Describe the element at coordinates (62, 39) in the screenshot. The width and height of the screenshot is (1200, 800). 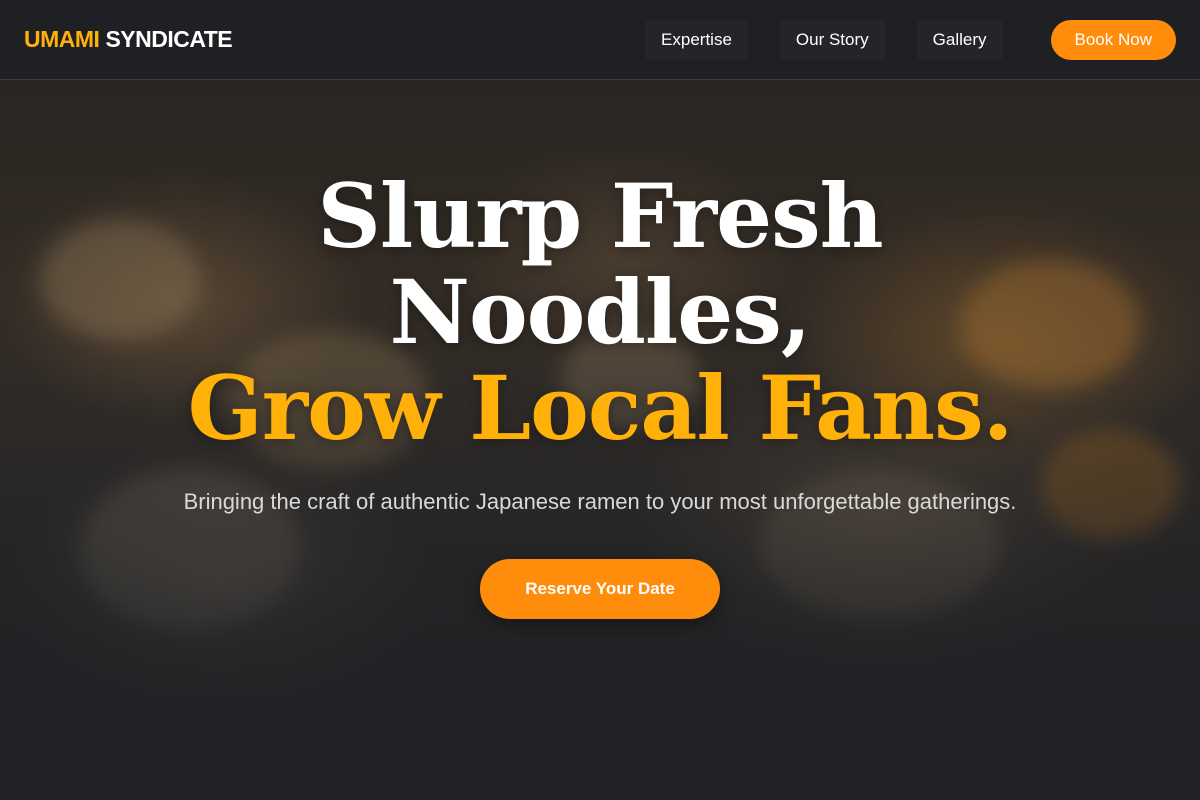
I see `brand-logo-accent: UMAMI` at that location.